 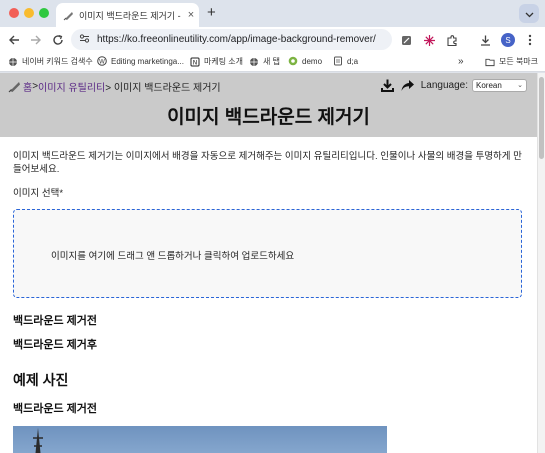 What do you see at coordinates (444, 85) in the screenshot?
I see `language-label: Language:` at bounding box center [444, 85].